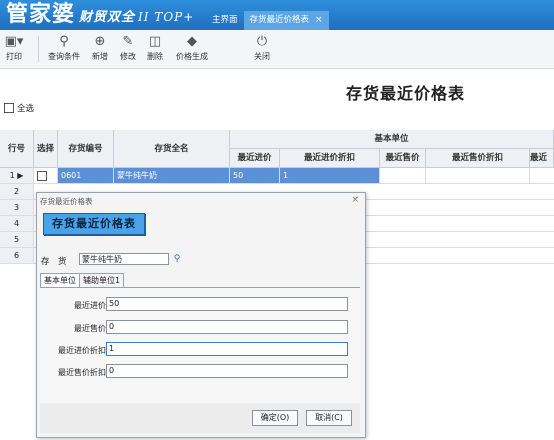 The height and width of the screenshot is (440, 554). Describe the element at coordinates (66, 201) in the screenshot. I see `dialog-title: 存货最近价格表` at that location.